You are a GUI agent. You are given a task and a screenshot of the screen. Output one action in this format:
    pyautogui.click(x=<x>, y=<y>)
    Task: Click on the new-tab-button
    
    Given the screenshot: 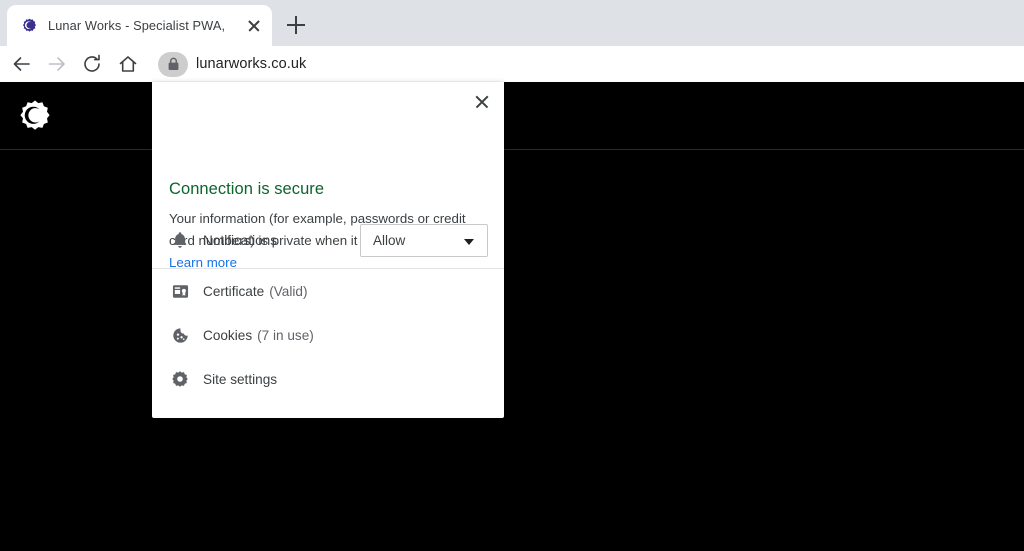 What is the action you would take?
    pyautogui.click(x=296, y=25)
    